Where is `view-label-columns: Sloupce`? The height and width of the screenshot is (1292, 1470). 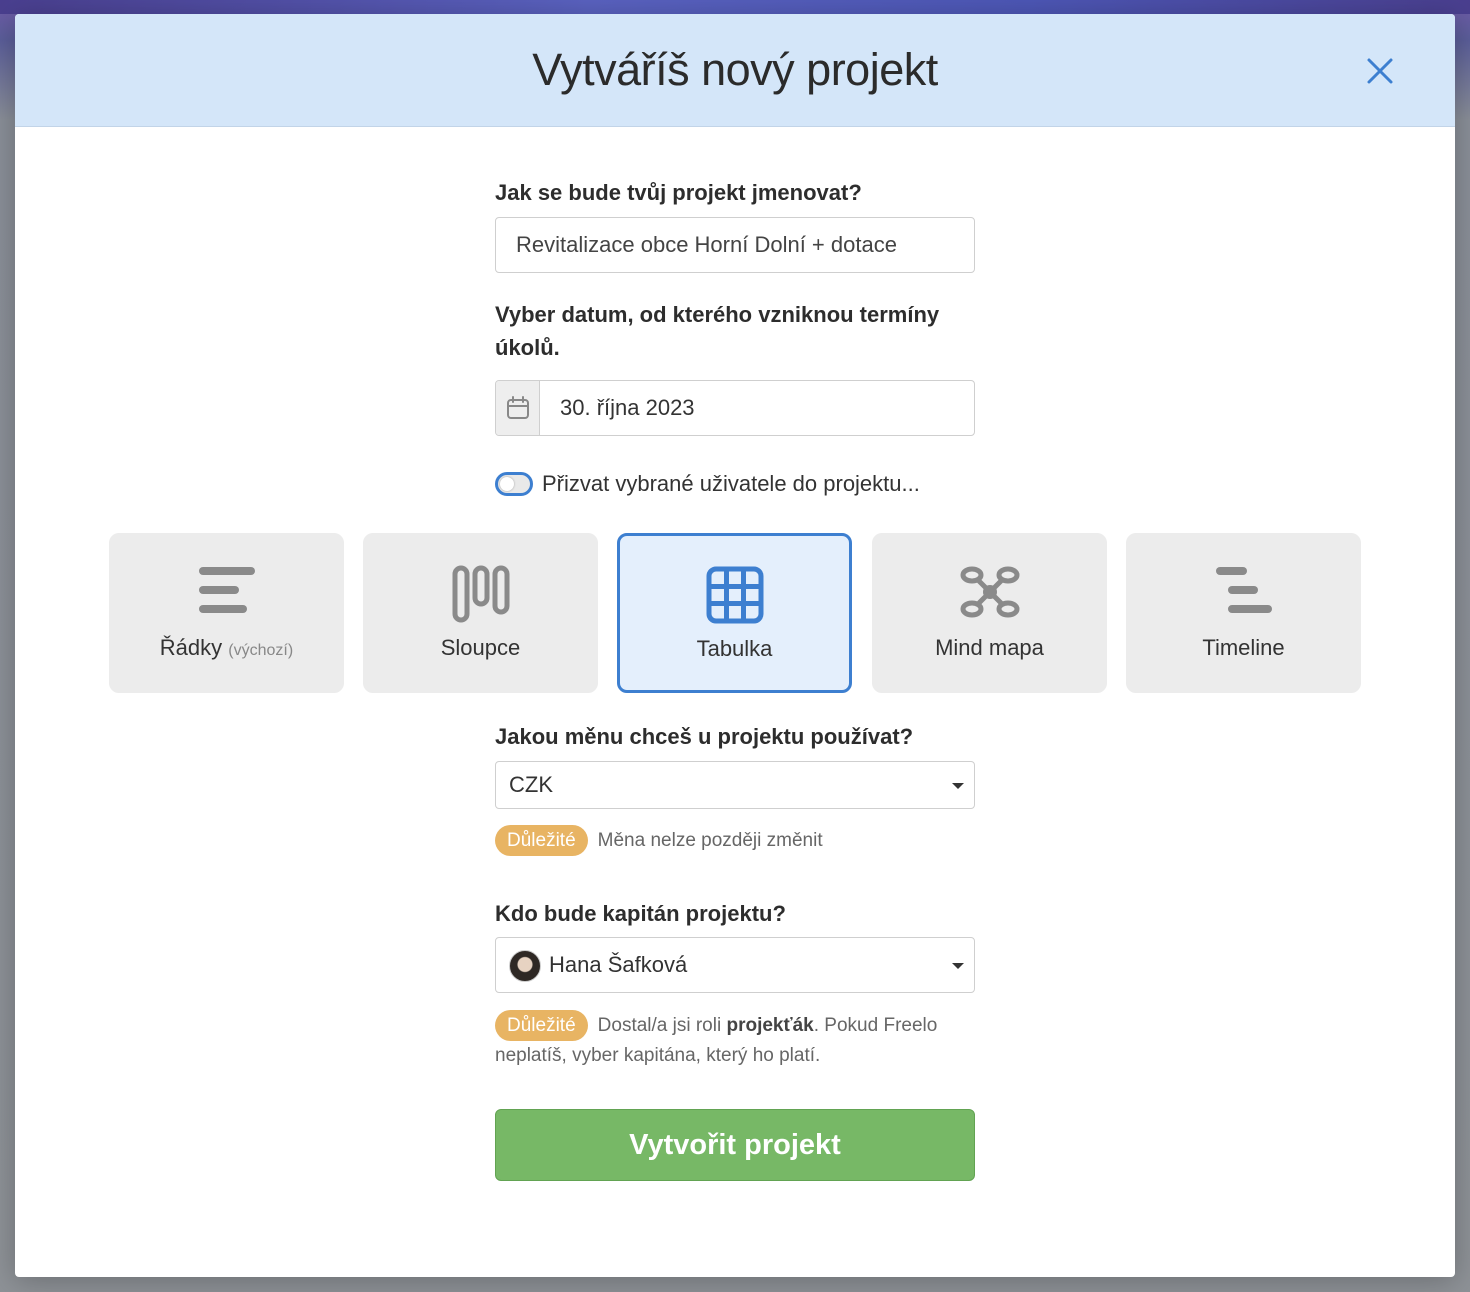 view-label-columns: Sloupce is located at coordinates (480, 647).